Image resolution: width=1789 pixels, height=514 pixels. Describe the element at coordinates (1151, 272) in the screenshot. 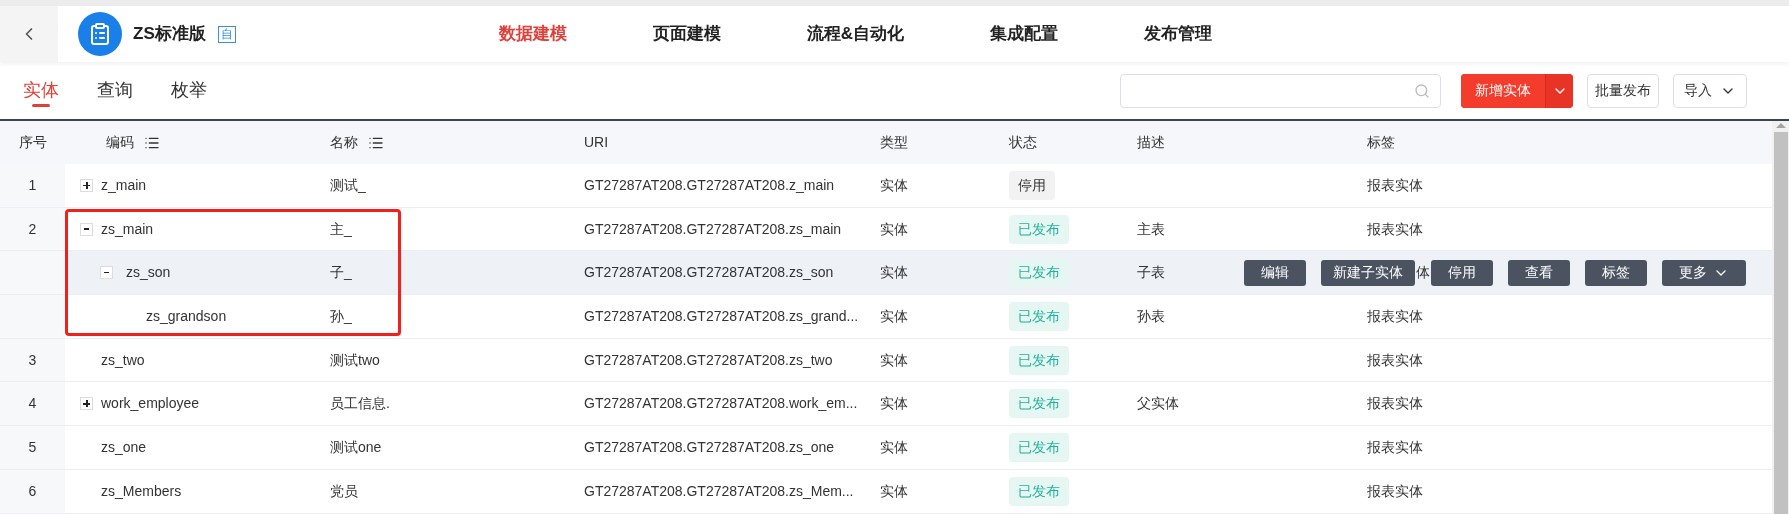

I see `table-cell: 子表` at that location.